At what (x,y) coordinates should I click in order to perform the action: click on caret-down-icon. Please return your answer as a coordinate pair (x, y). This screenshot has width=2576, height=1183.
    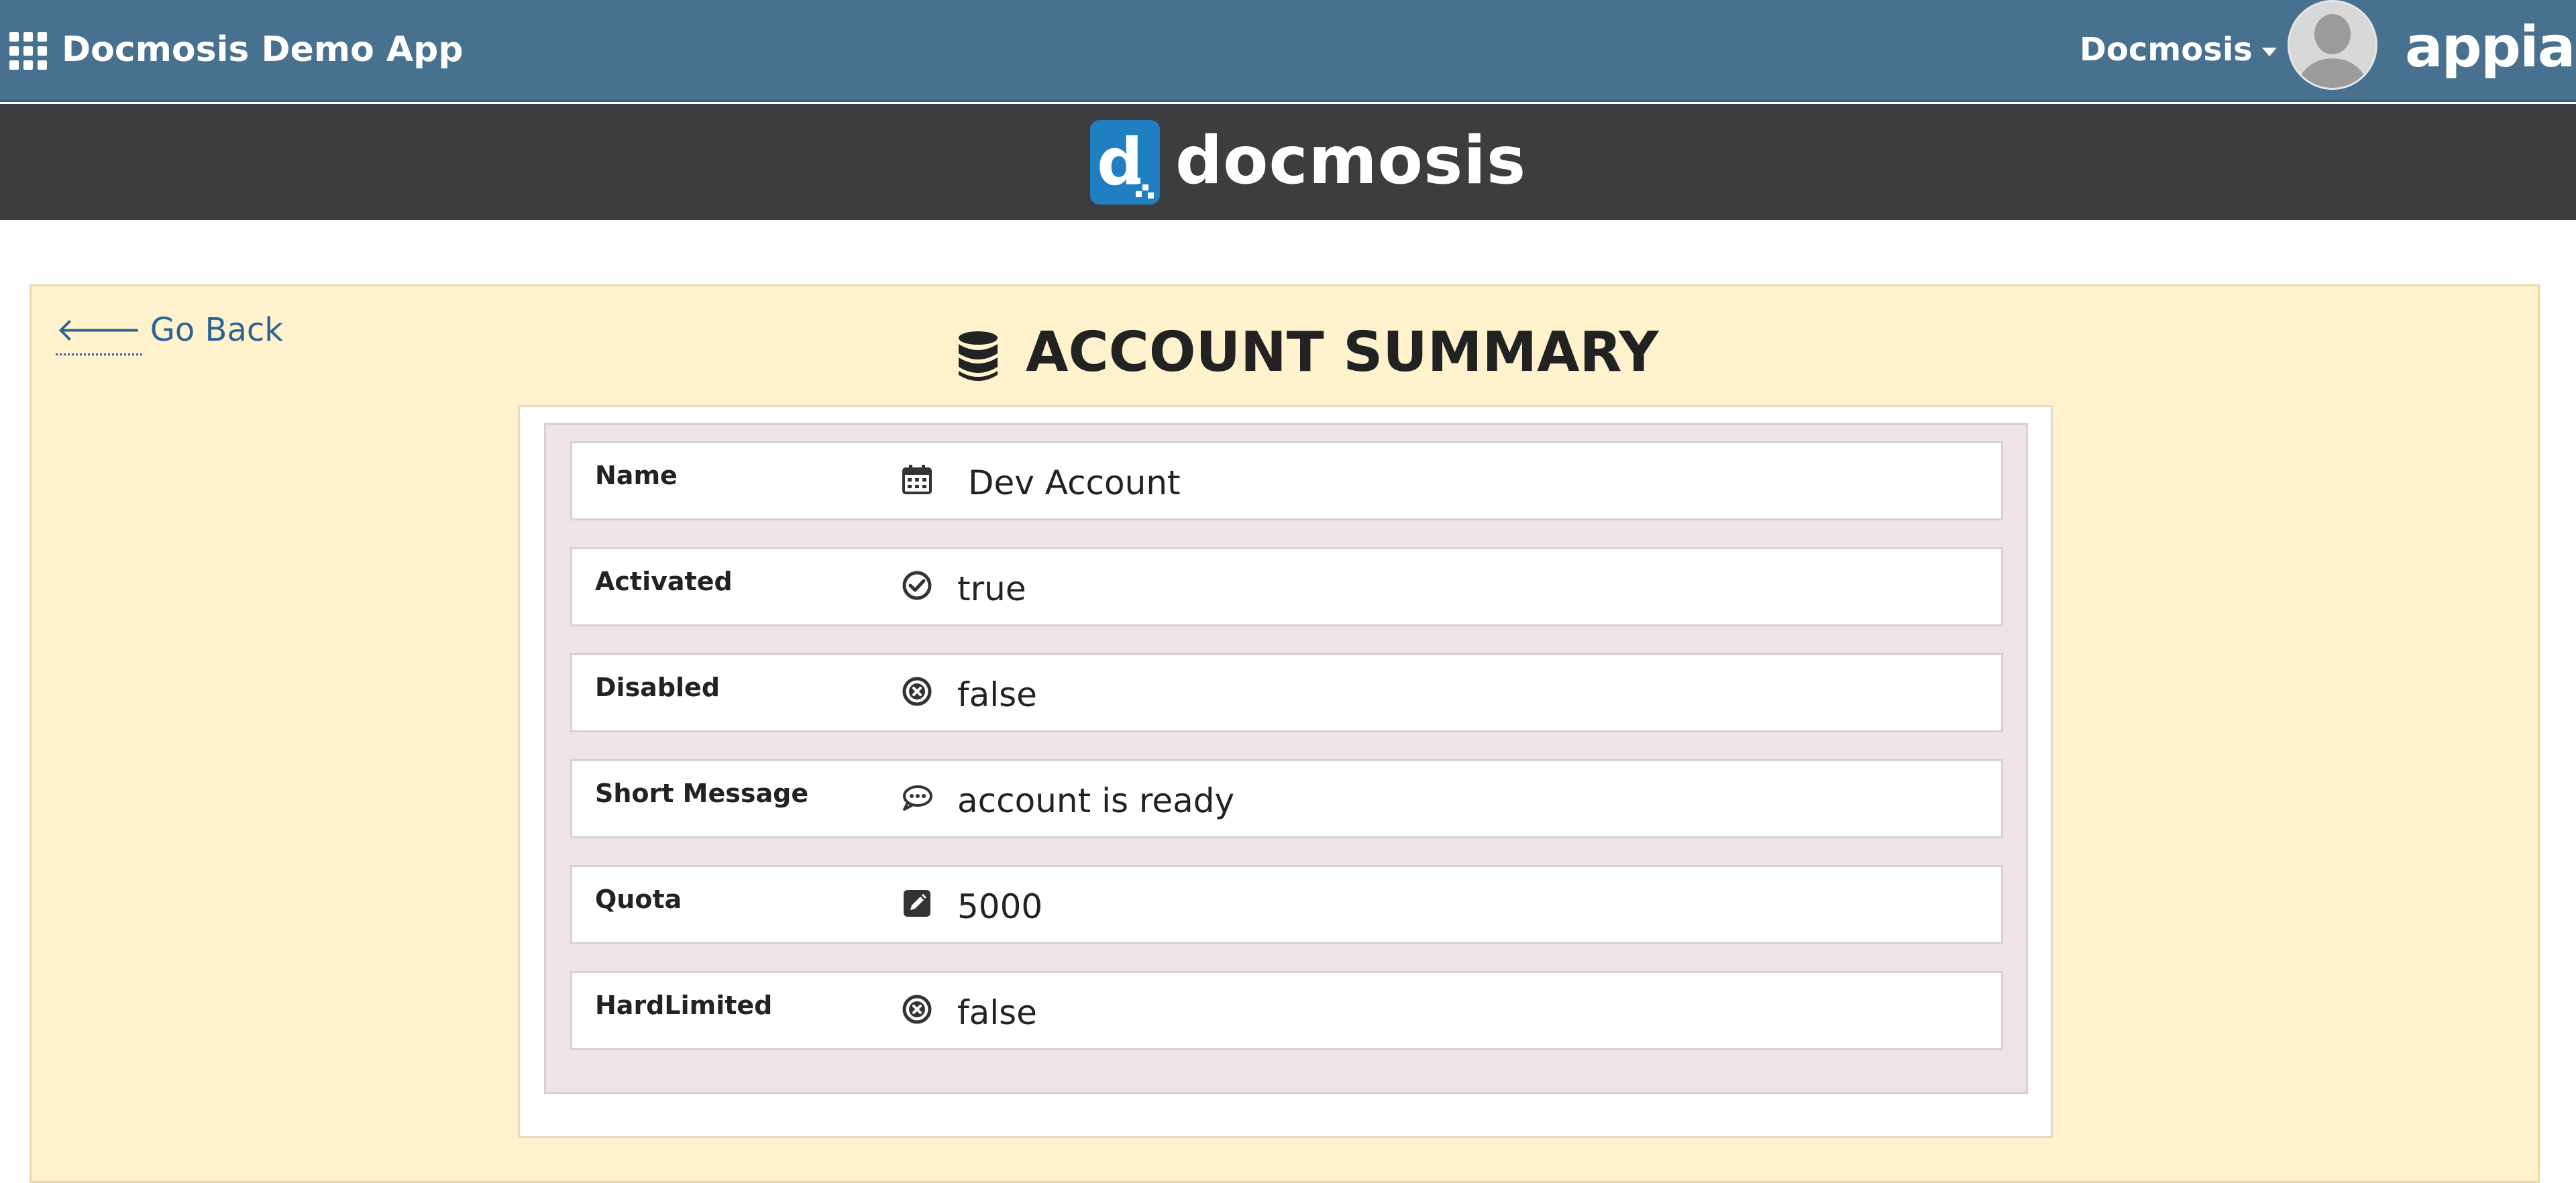
    Looking at the image, I should click on (2269, 51).